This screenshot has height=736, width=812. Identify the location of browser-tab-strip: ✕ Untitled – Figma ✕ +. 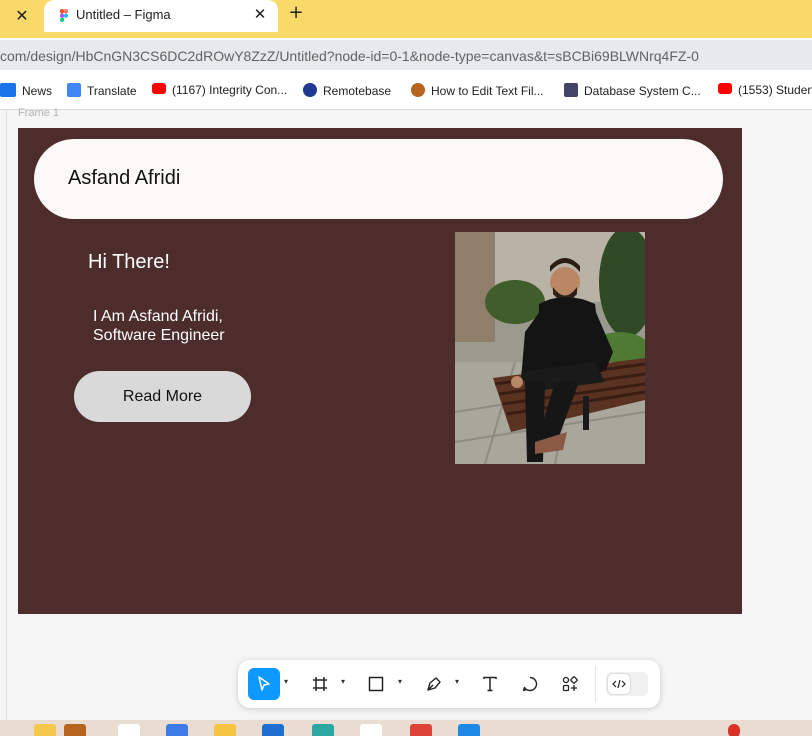
(406, 19).